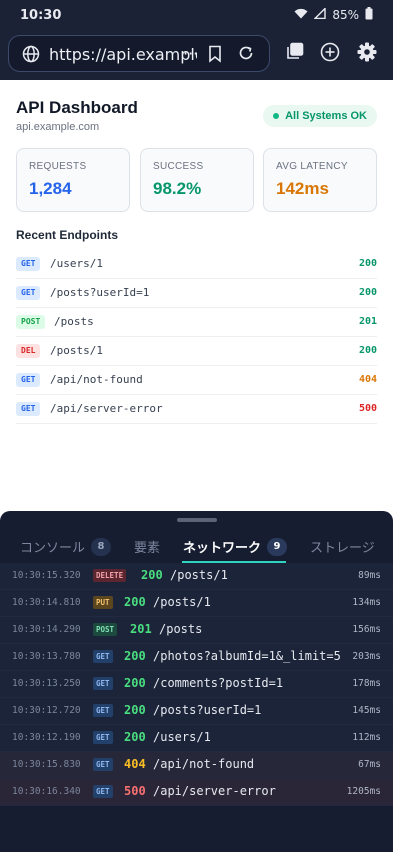 Image resolution: width=393 pixels, height=852 pixels. I want to click on stat-card-latency: AVG LATENCY 142ms, so click(320, 180).